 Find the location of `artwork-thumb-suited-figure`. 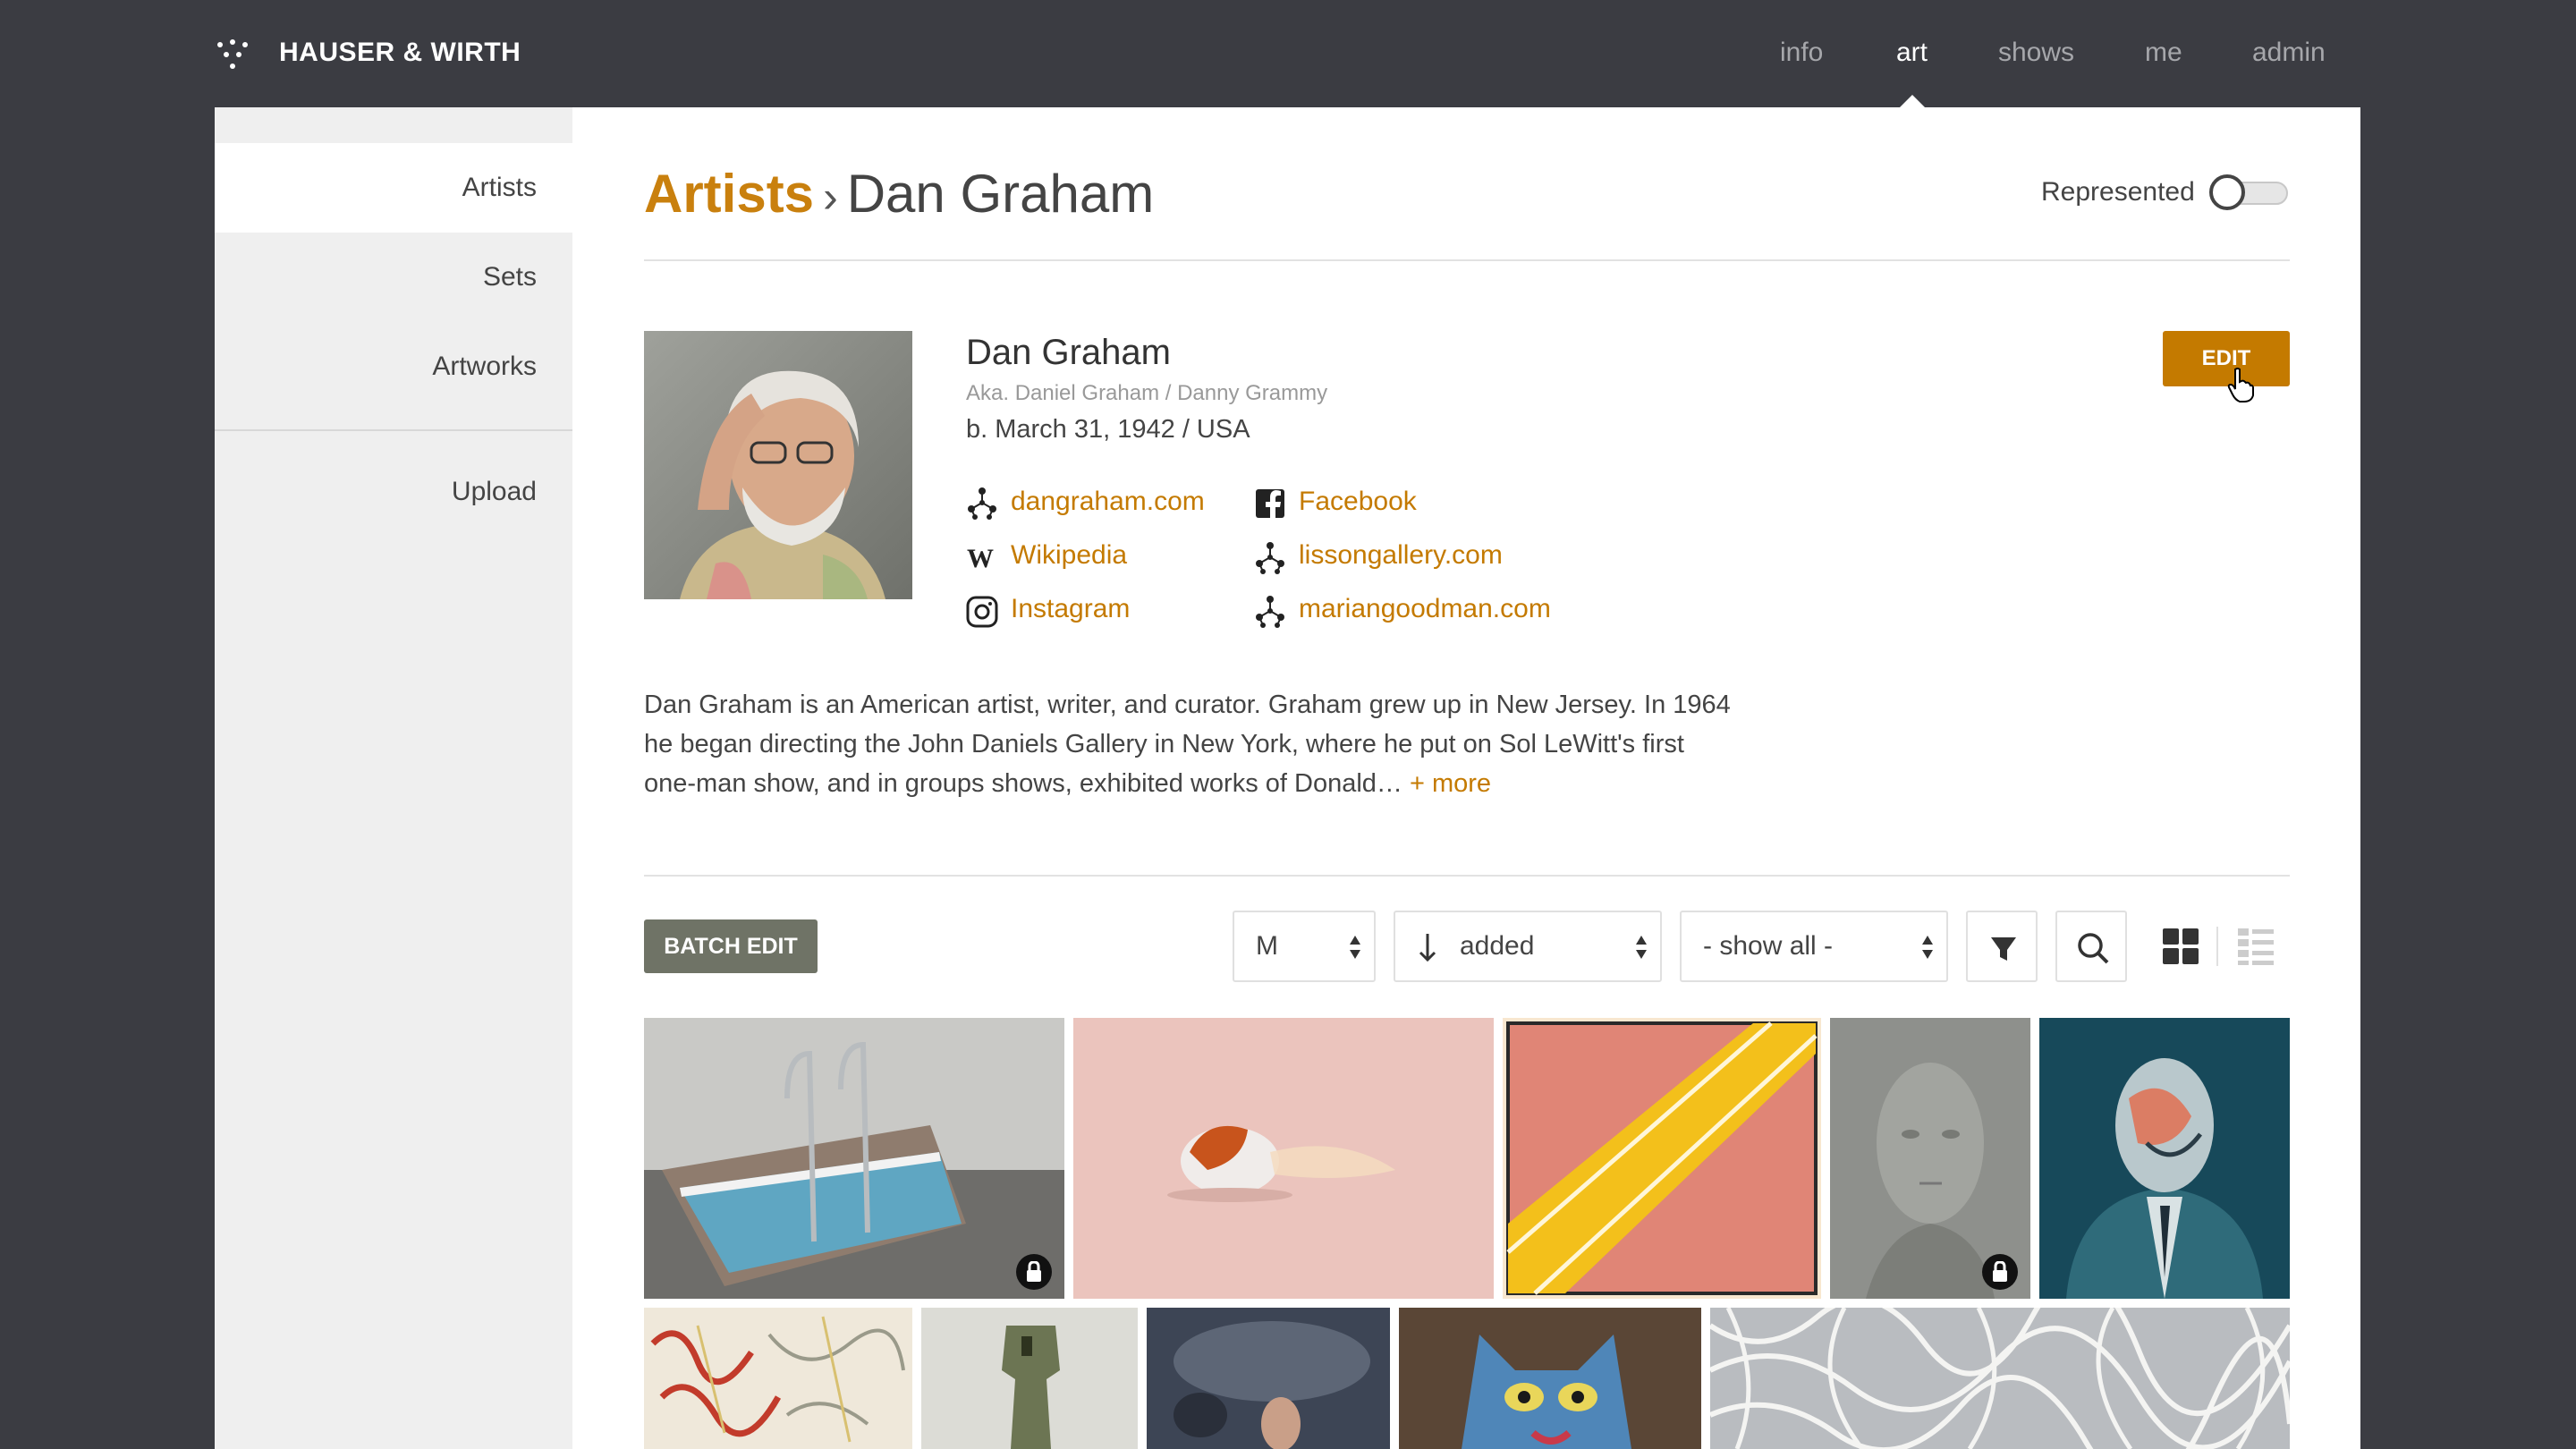

artwork-thumb-suited-figure is located at coordinates (2164, 1158).